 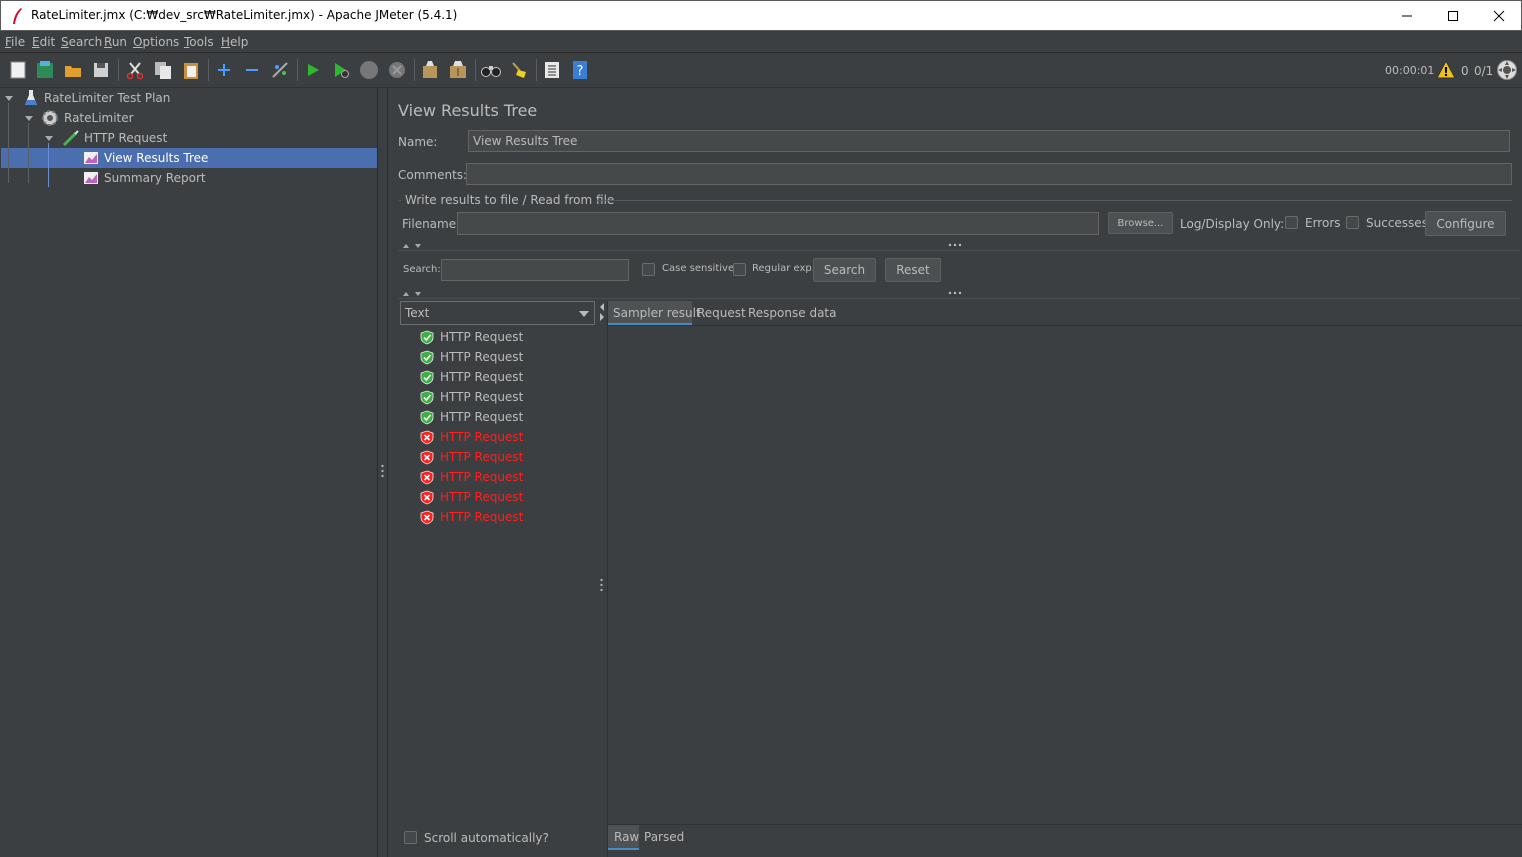 What do you see at coordinates (73, 70) in the screenshot?
I see `open-button` at bounding box center [73, 70].